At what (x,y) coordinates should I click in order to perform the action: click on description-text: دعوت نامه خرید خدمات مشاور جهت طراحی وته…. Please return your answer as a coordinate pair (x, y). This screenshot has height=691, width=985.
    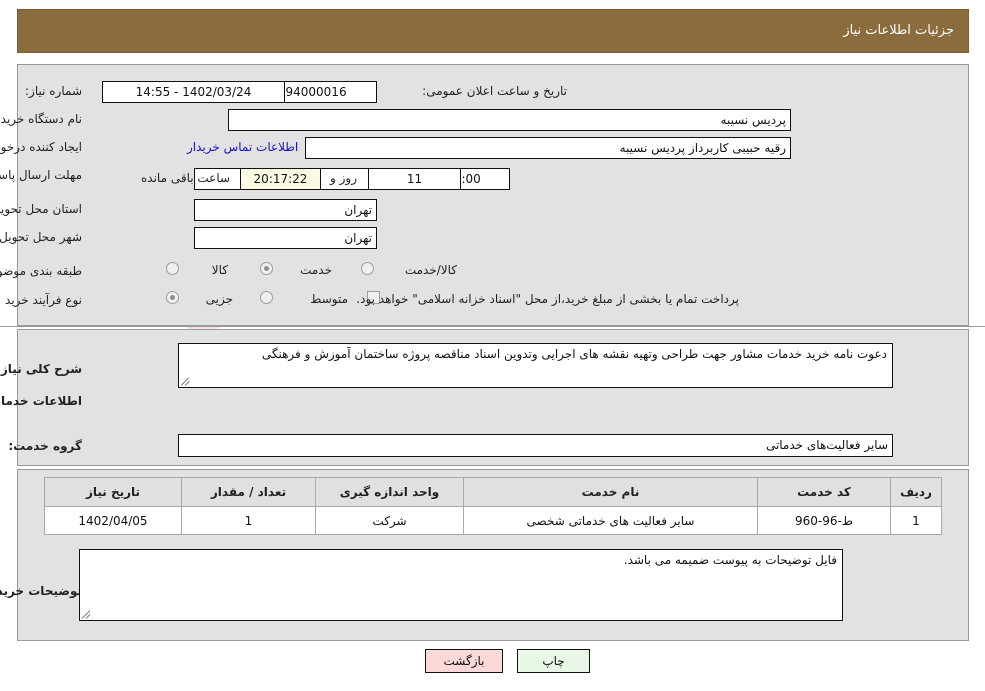
    Looking at the image, I should click on (574, 354).